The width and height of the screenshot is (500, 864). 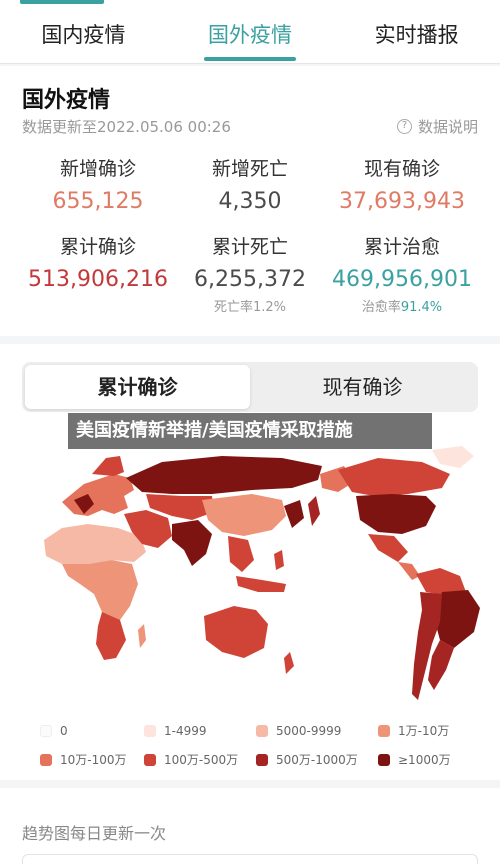 What do you see at coordinates (98, 279) in the screenshot?
I see `stat-value: 513,906,216` at bounding box center [98, 279].